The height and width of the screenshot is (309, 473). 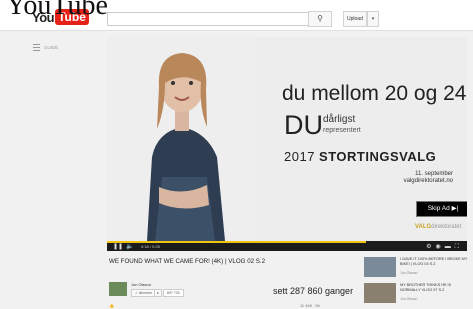 I want to click on bell-icon: ♦, so click(x=158, y=293).